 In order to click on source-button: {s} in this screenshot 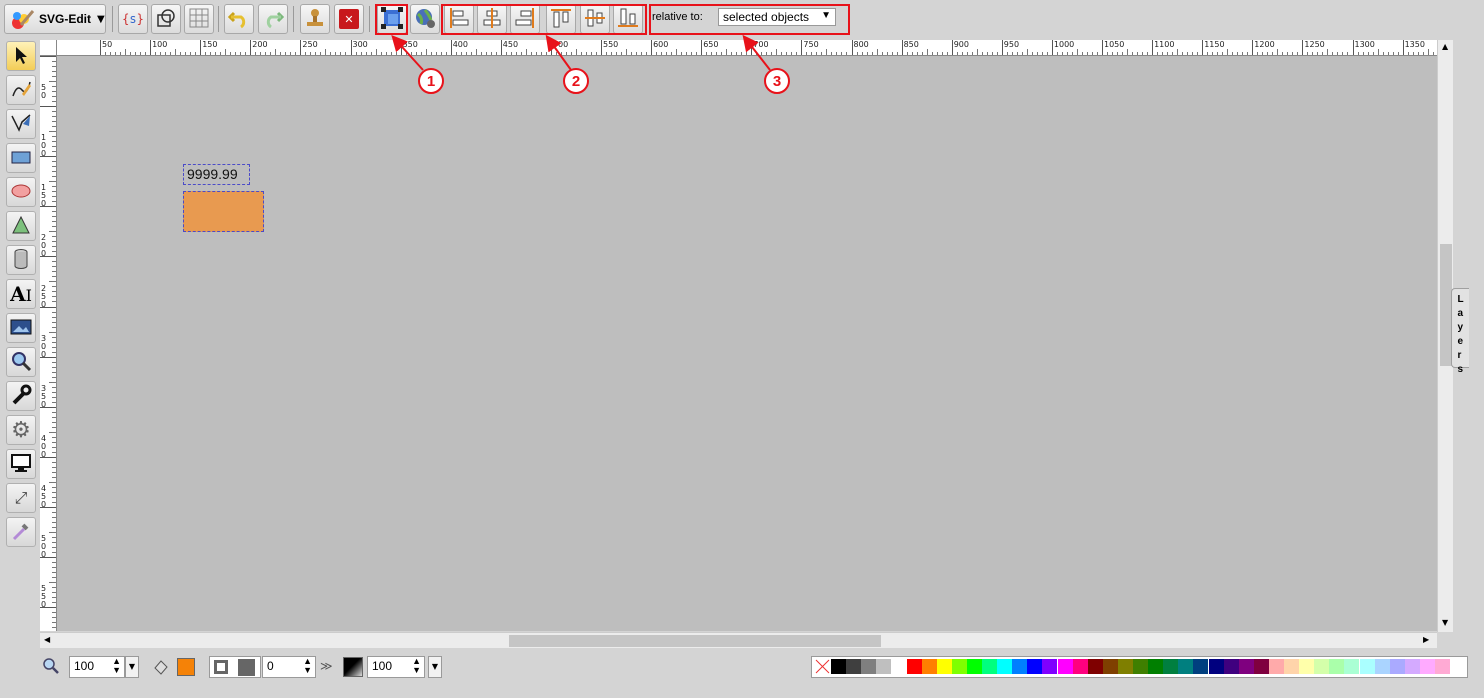, I will do `click(133, 19)`.